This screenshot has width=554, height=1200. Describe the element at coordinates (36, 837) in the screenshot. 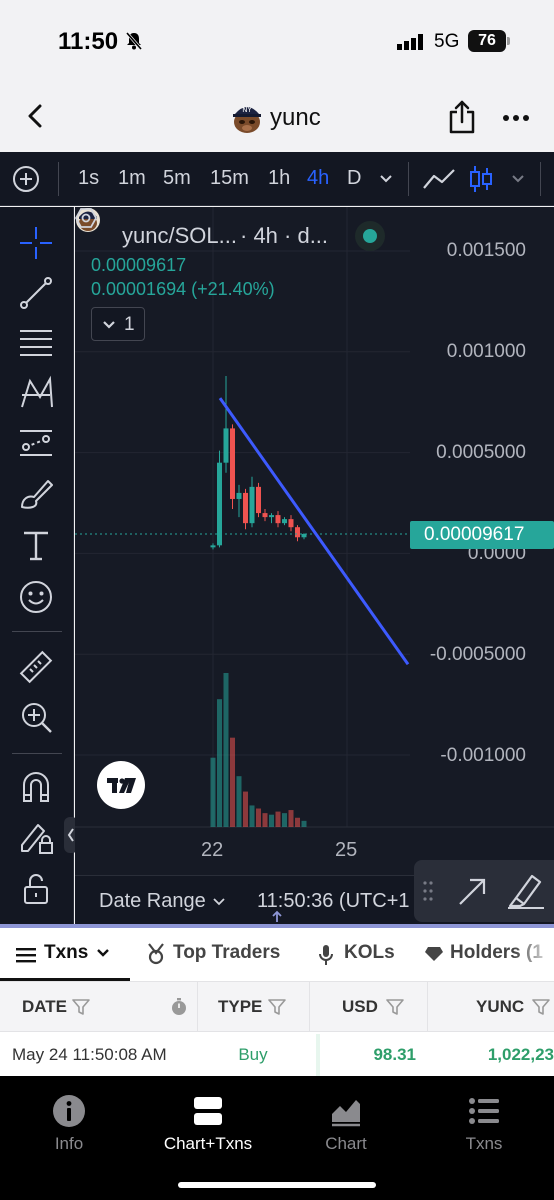

I see `lock-drawings-icon` at that location.